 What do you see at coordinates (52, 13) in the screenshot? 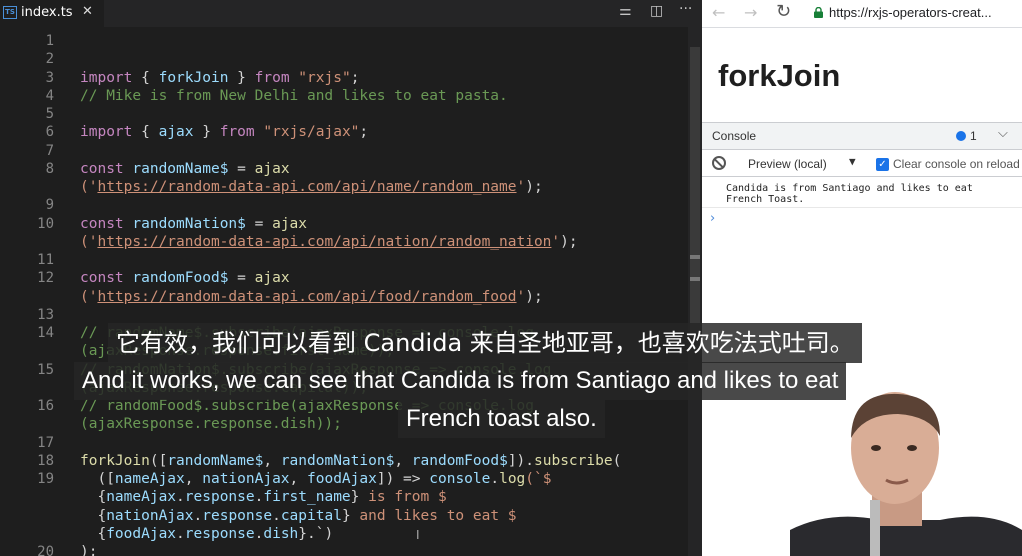
I see `tab-index-ts: TS index.ts ✕` at bounding box center [52, 13].